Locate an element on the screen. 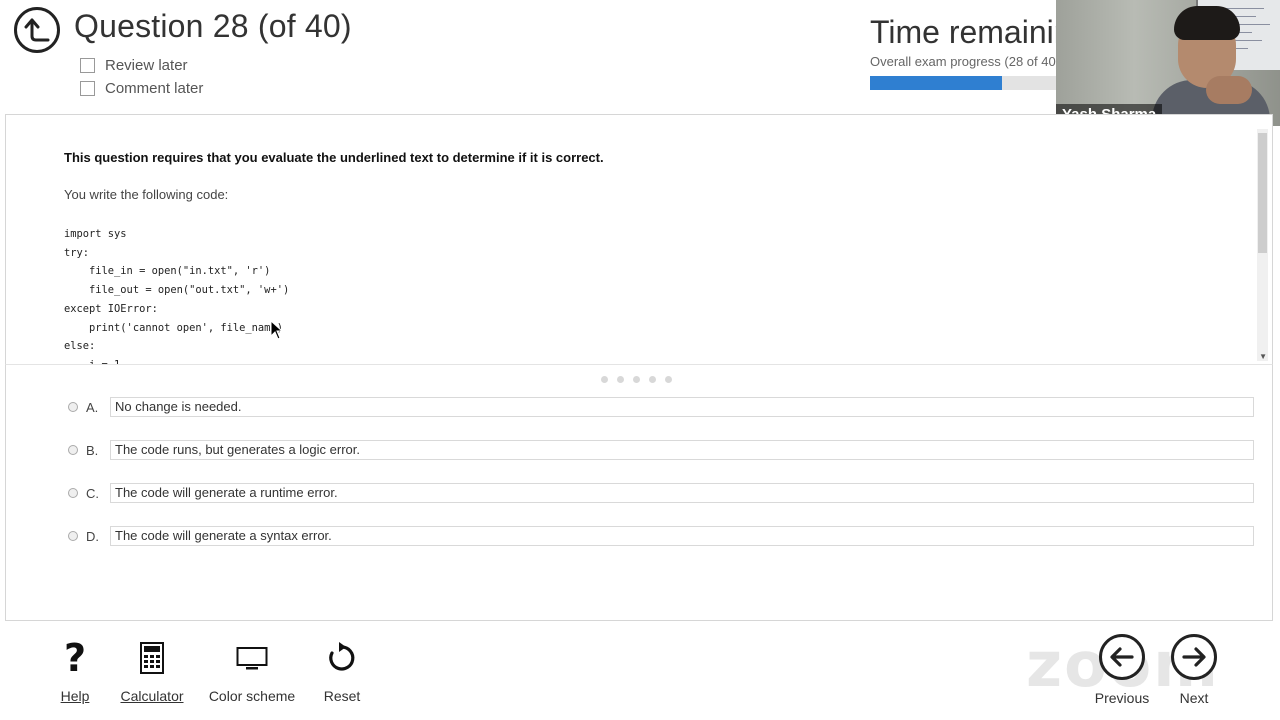  reset-button: Reset is located at coordinates (342, 671).